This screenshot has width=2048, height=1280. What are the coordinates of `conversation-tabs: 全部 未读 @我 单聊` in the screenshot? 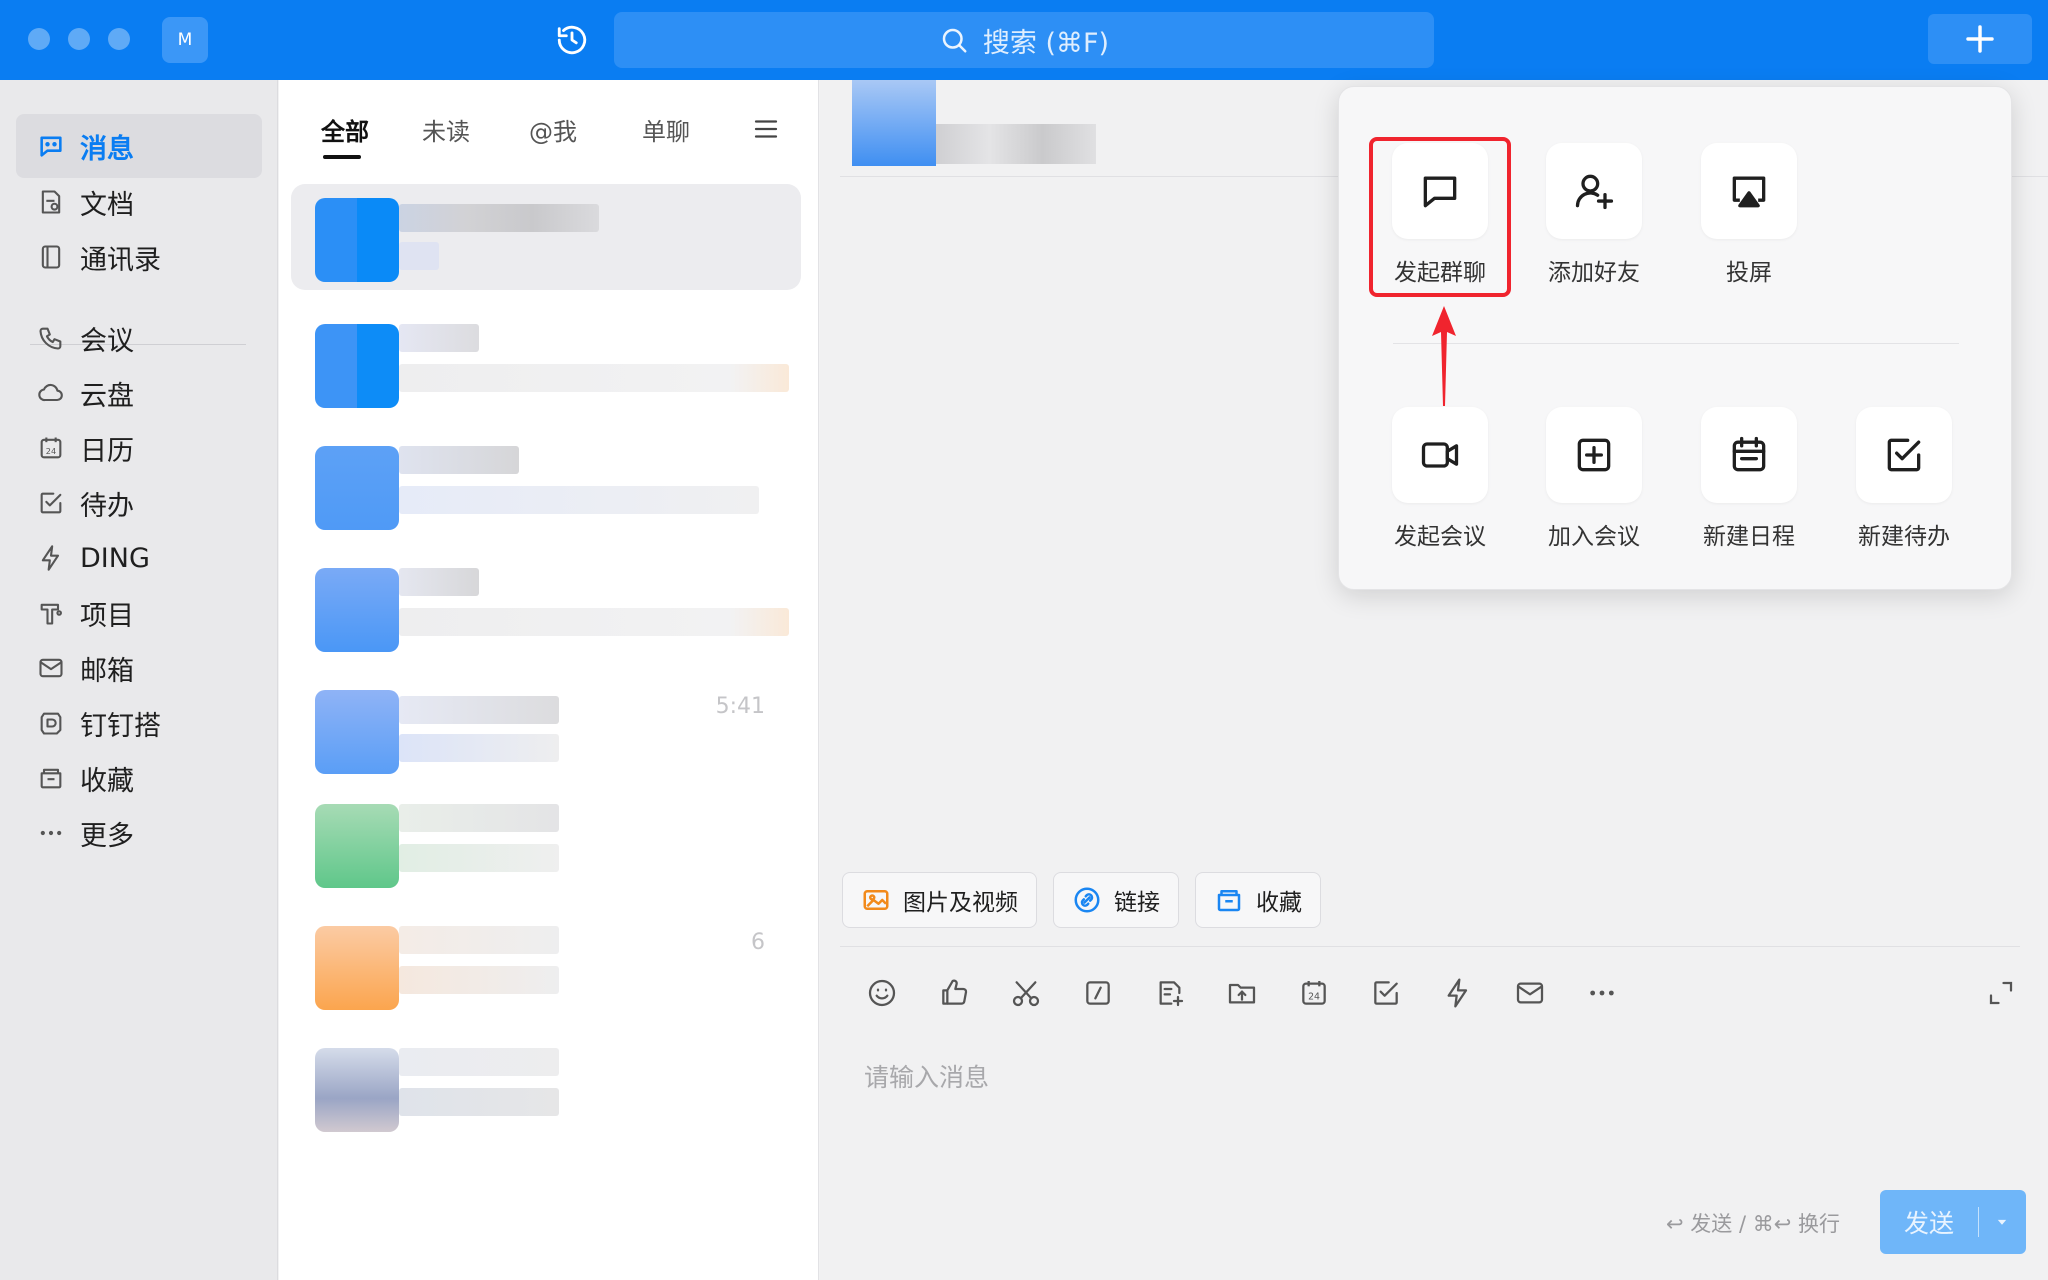 It's located at (549, 120).